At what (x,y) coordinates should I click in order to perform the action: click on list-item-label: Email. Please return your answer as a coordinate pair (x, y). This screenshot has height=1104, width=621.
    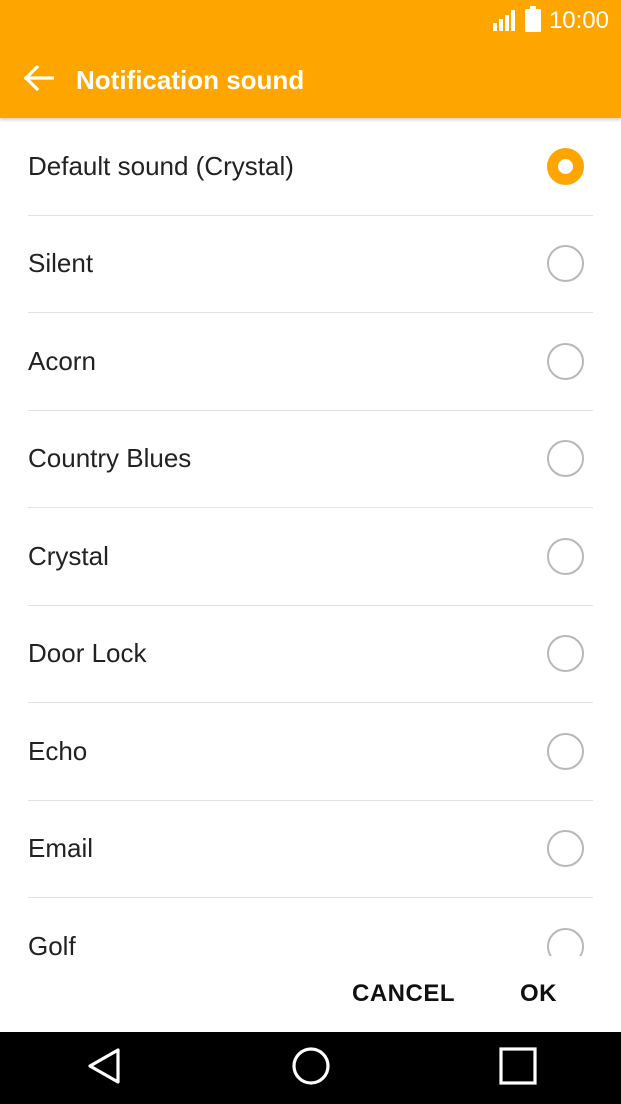
    Looking at the image, I should click on (61, 848).